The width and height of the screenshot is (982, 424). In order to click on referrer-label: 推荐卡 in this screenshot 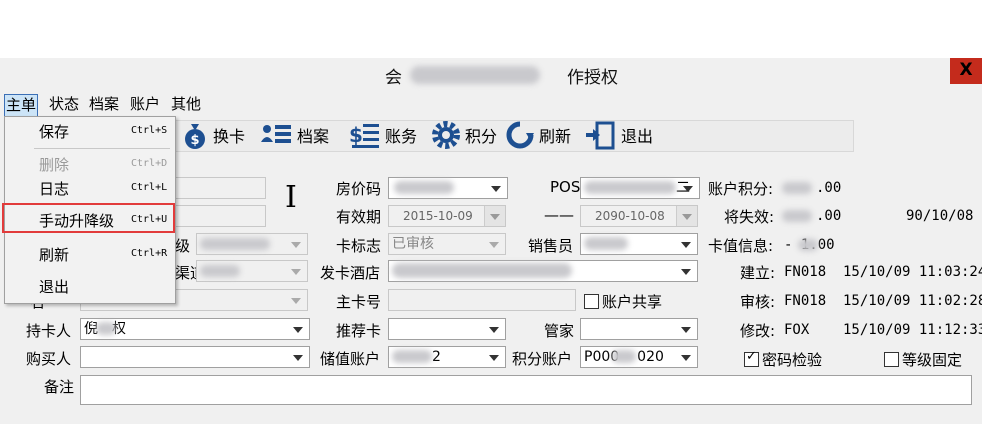, I will do `click(359, 331)`.